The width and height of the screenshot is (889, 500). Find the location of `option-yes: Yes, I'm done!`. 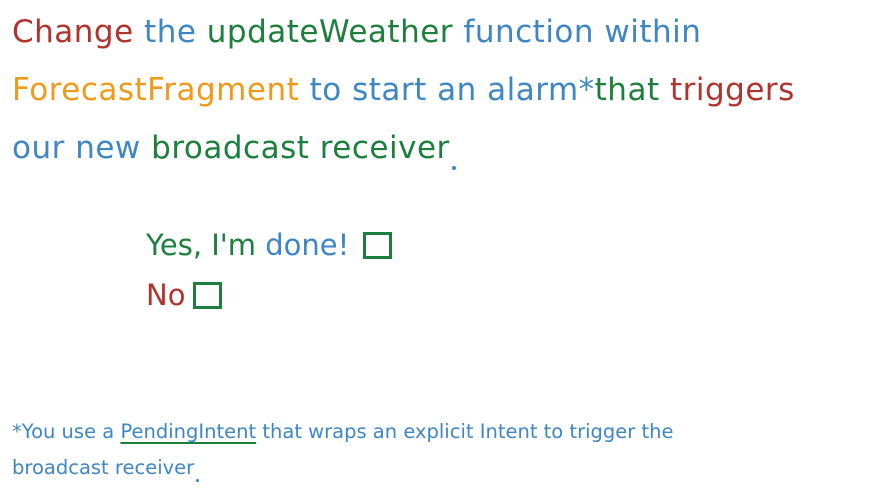

option-yes: Yes, I'm done! is located at coordinates (269, 245).